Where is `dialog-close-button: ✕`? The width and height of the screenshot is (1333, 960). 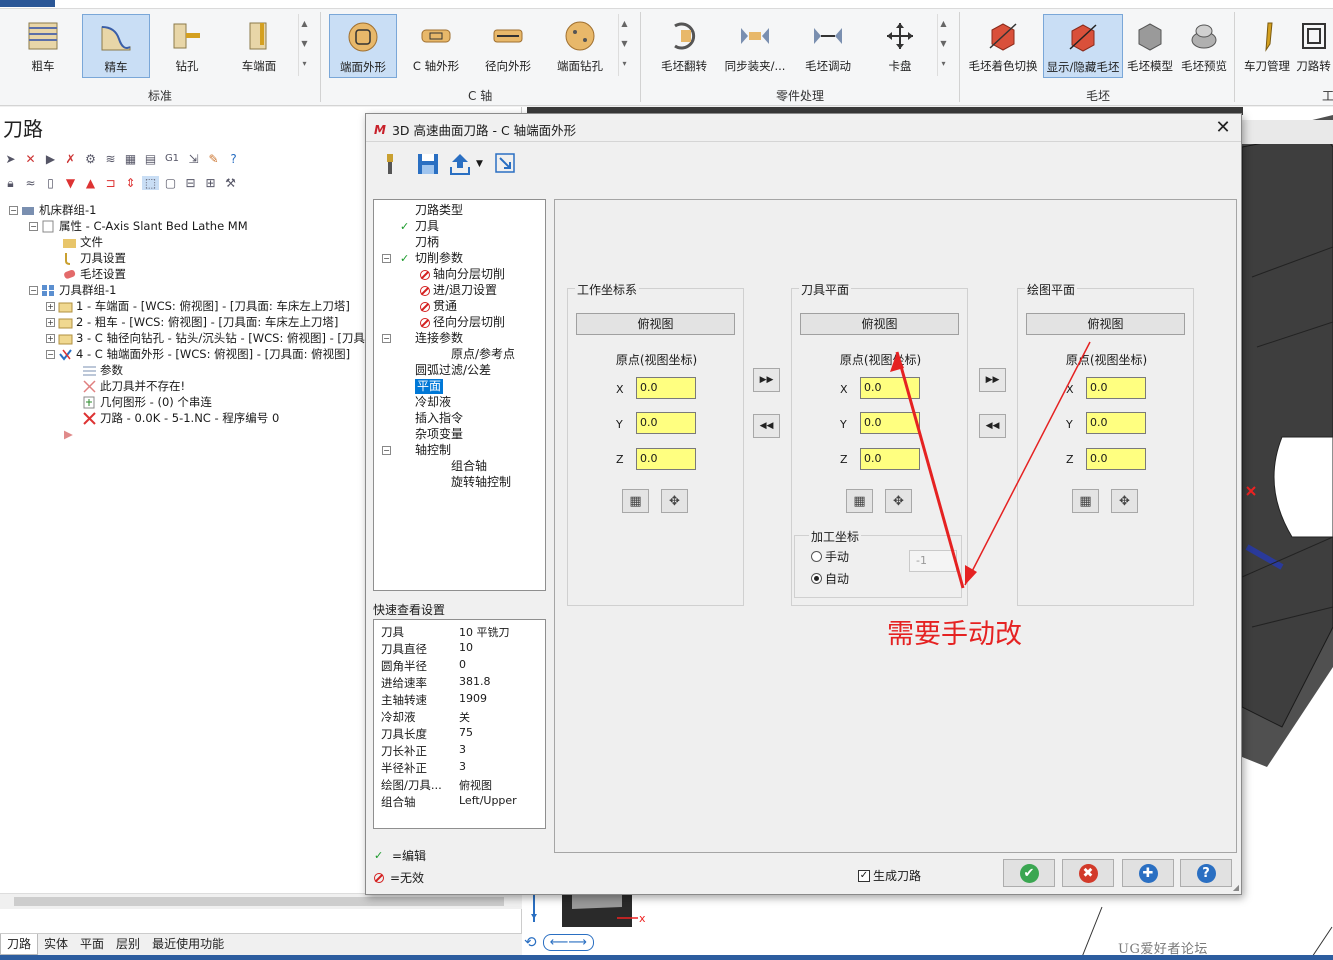
dialog-close-button: ✕ is located at coordinates (1223, 127).